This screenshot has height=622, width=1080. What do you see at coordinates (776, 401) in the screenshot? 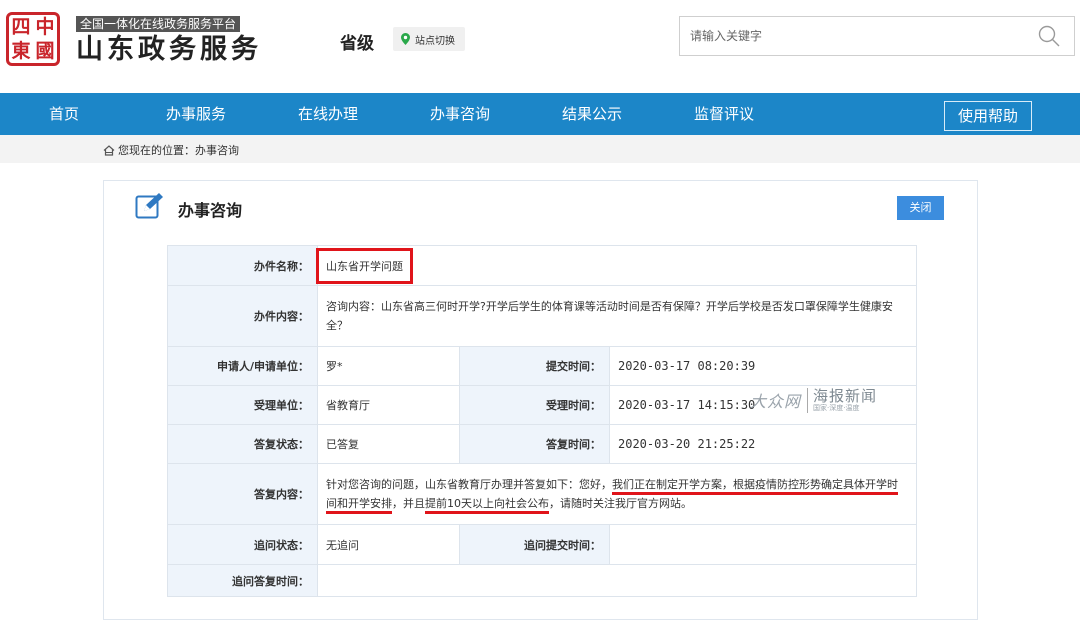
I see `watermark-script: 大众网` at bounding box center [776, 401].